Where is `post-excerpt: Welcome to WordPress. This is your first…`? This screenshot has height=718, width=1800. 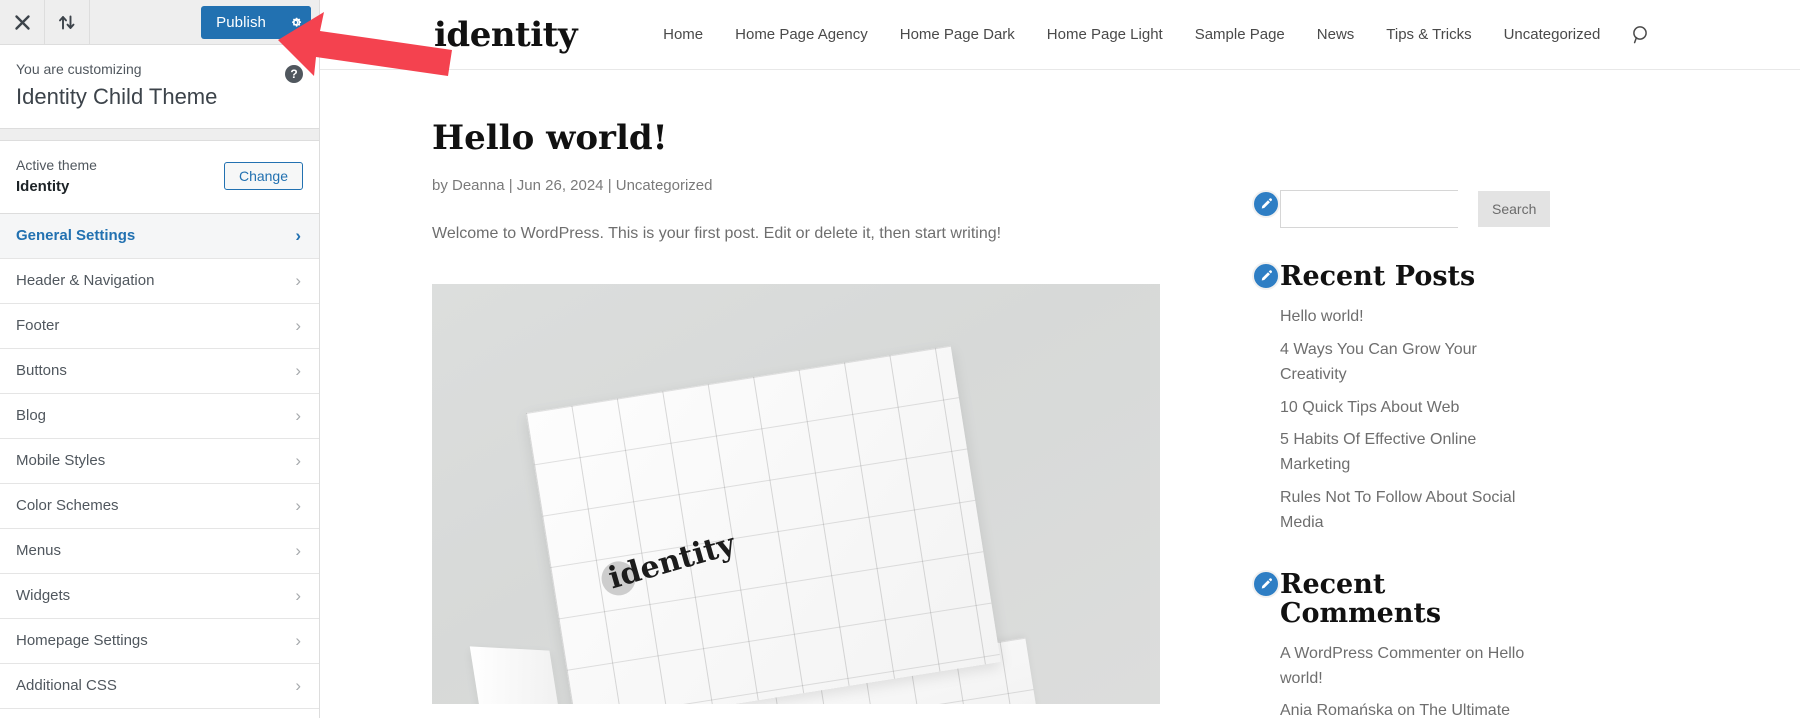
post-excerpt: Welcome to WordPress. This is your first… is located at coordinates (717, 233).